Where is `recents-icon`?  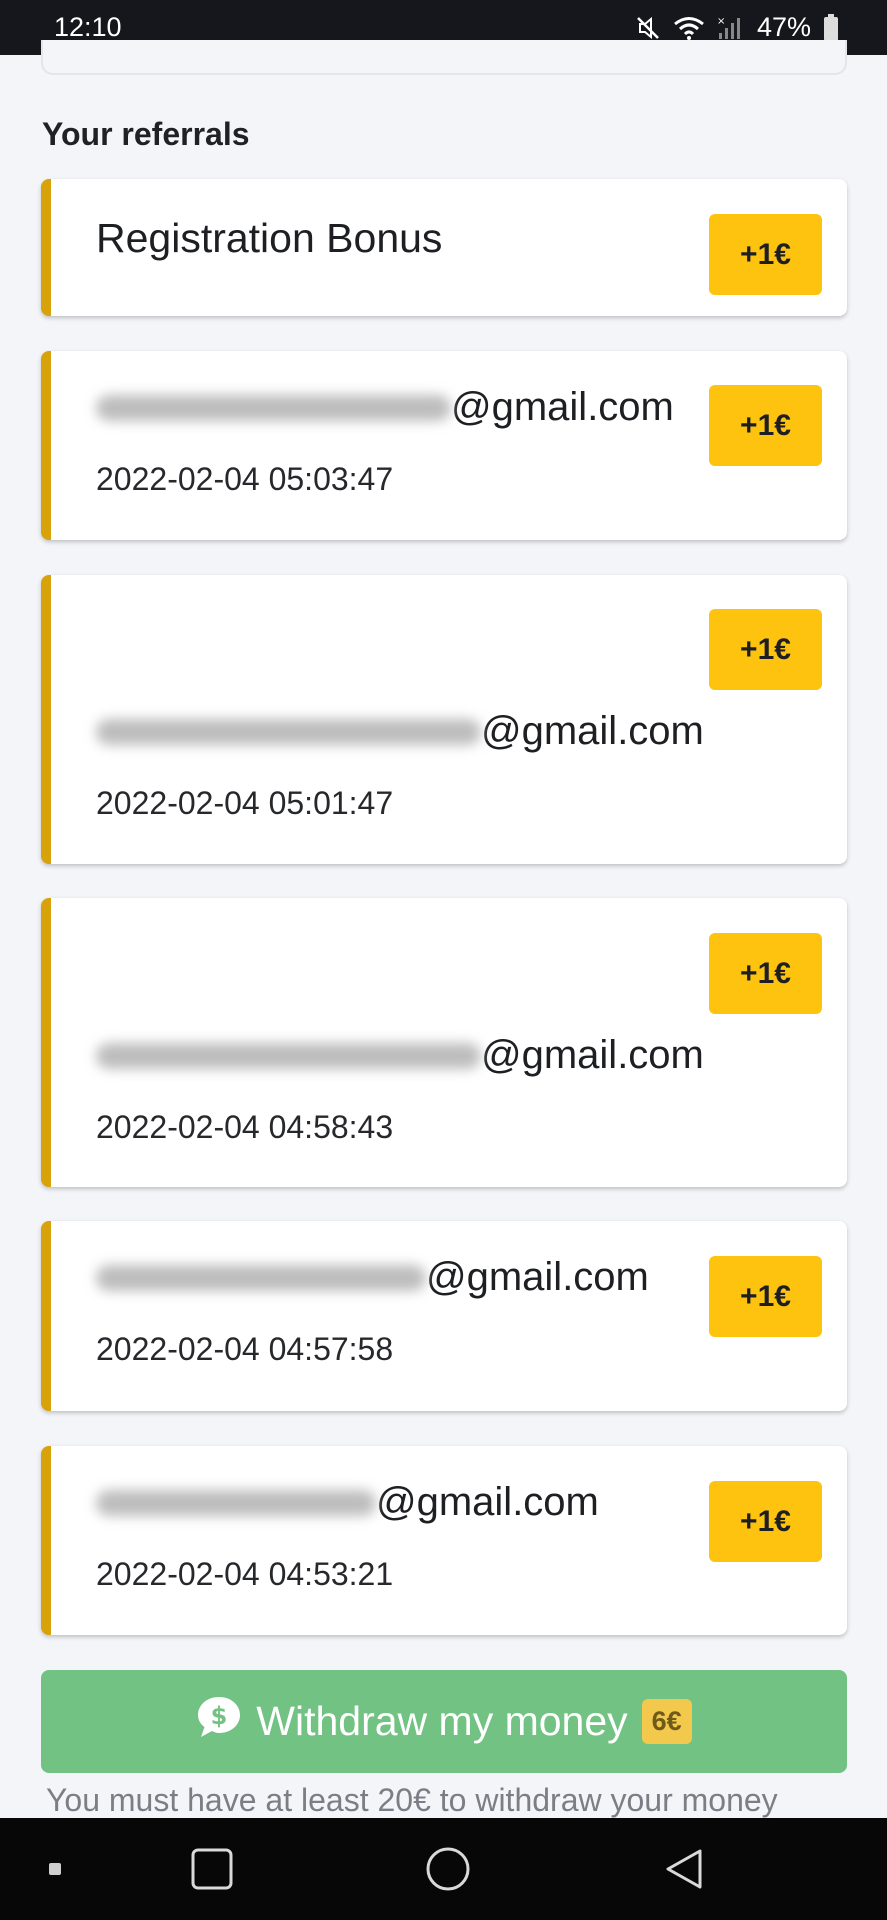
recents-icon is located at coordinates (212, 1869).